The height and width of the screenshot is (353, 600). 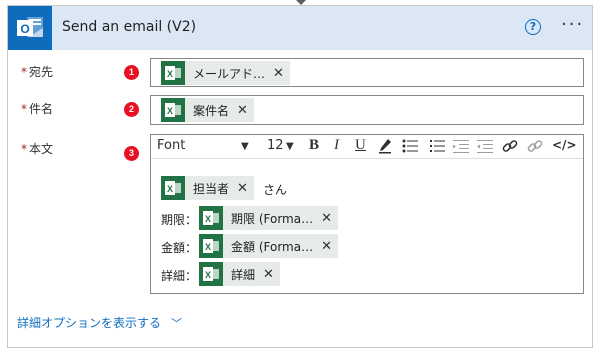 I want to click on help-icon: ?, so click(x=533, y=27).